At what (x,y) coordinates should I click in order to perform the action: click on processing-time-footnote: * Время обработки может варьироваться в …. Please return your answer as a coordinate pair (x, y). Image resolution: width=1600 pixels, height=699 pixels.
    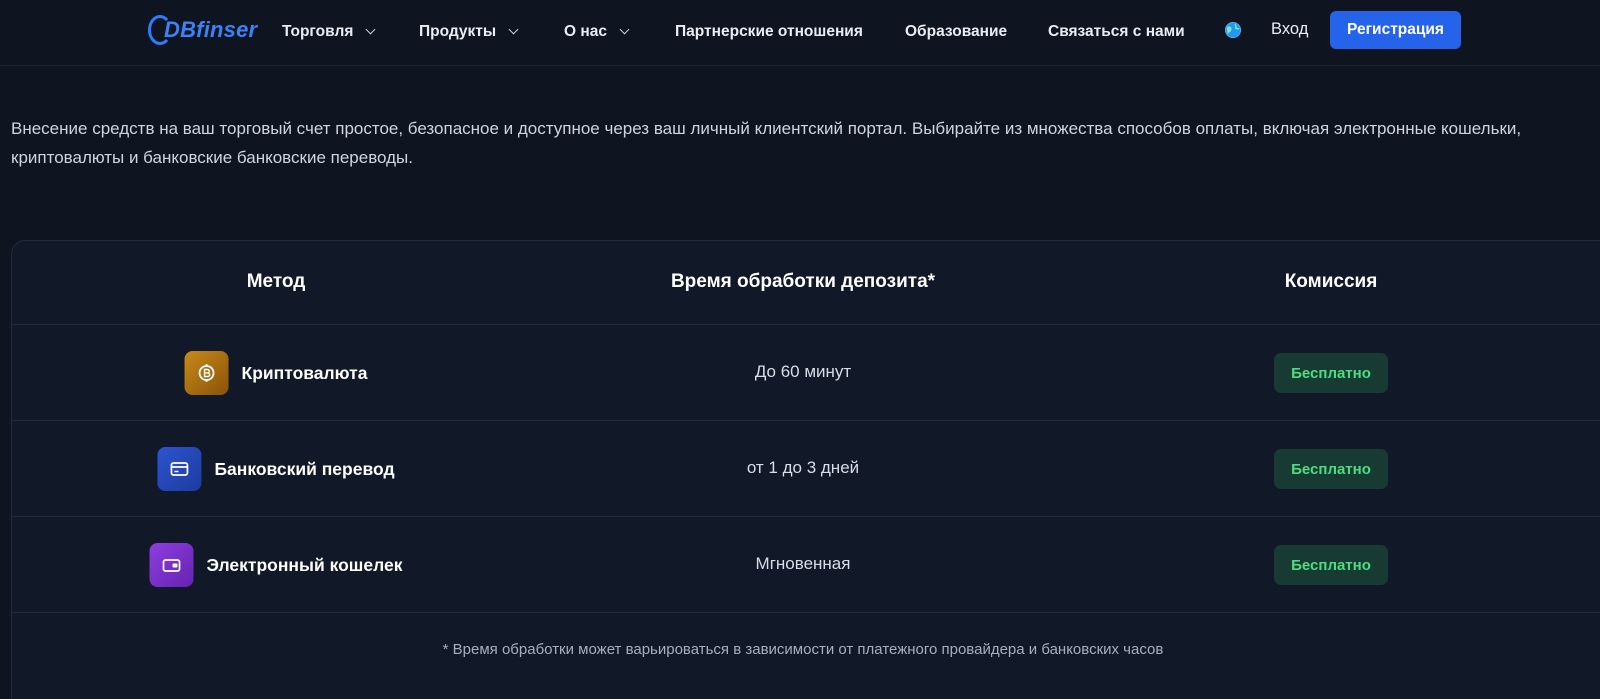
    Looking at the image, I should click on (803, 649).